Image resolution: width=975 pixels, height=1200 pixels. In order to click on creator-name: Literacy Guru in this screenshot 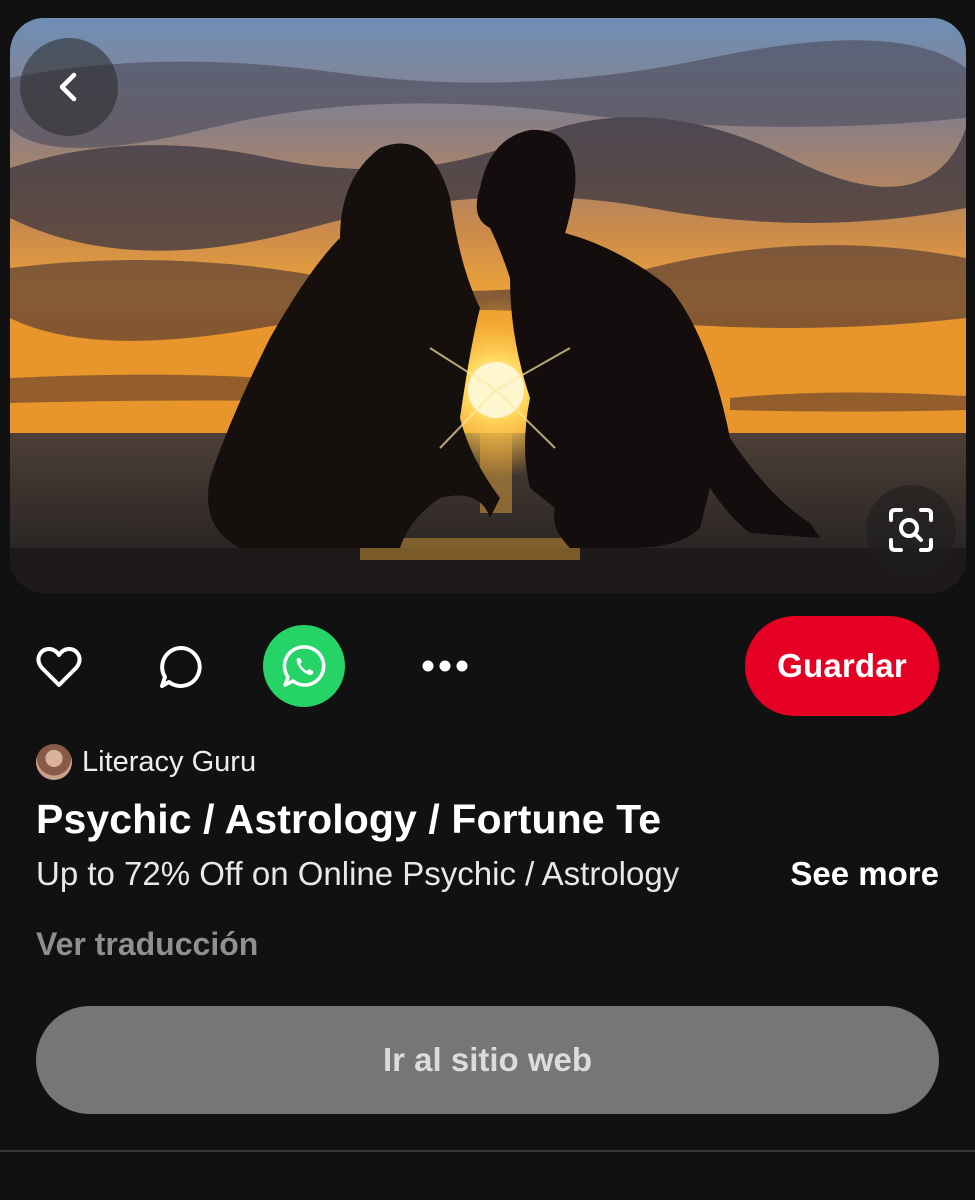, I will do `click(169, 762)`.